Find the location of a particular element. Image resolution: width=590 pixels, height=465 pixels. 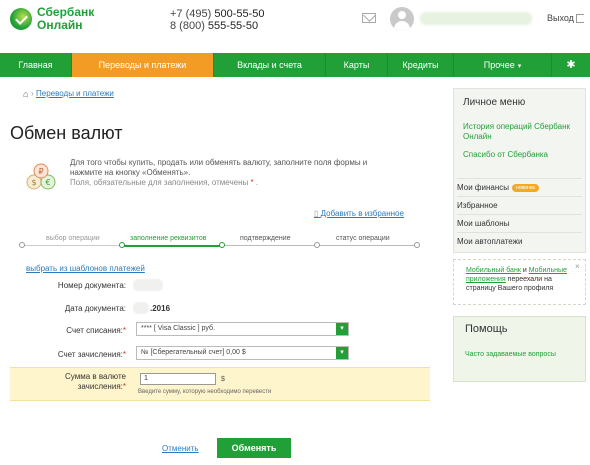

choose-template-link: выбрать из шаблонов платежей is located at coordinates (85, 268).